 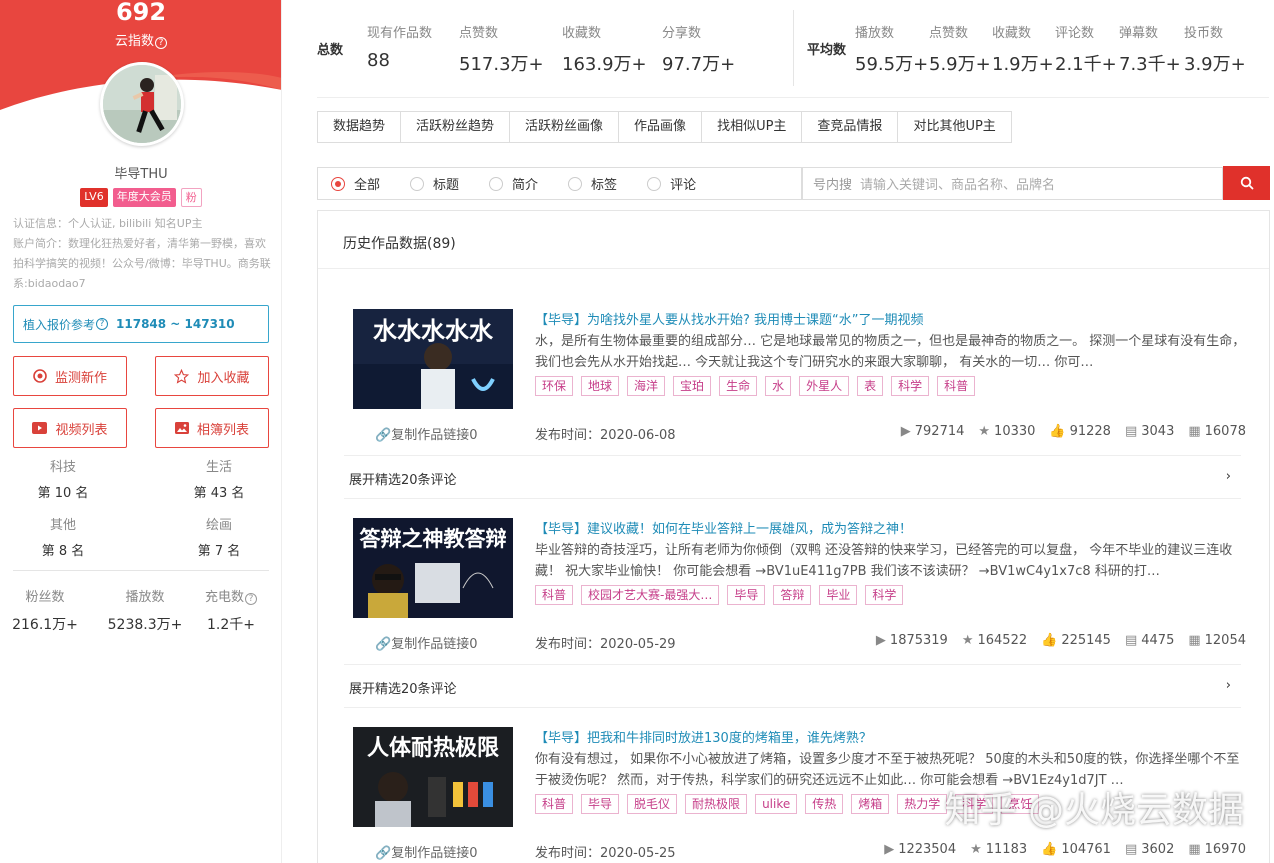 I want to click on target-icon, so click(x=40, y=376).